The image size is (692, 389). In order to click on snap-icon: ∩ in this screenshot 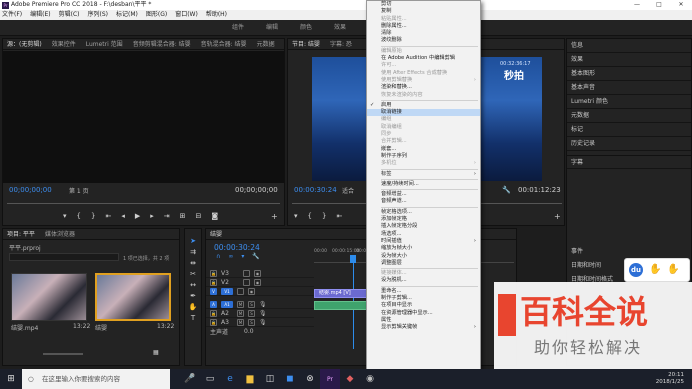, I will do `click(218, 256)`.